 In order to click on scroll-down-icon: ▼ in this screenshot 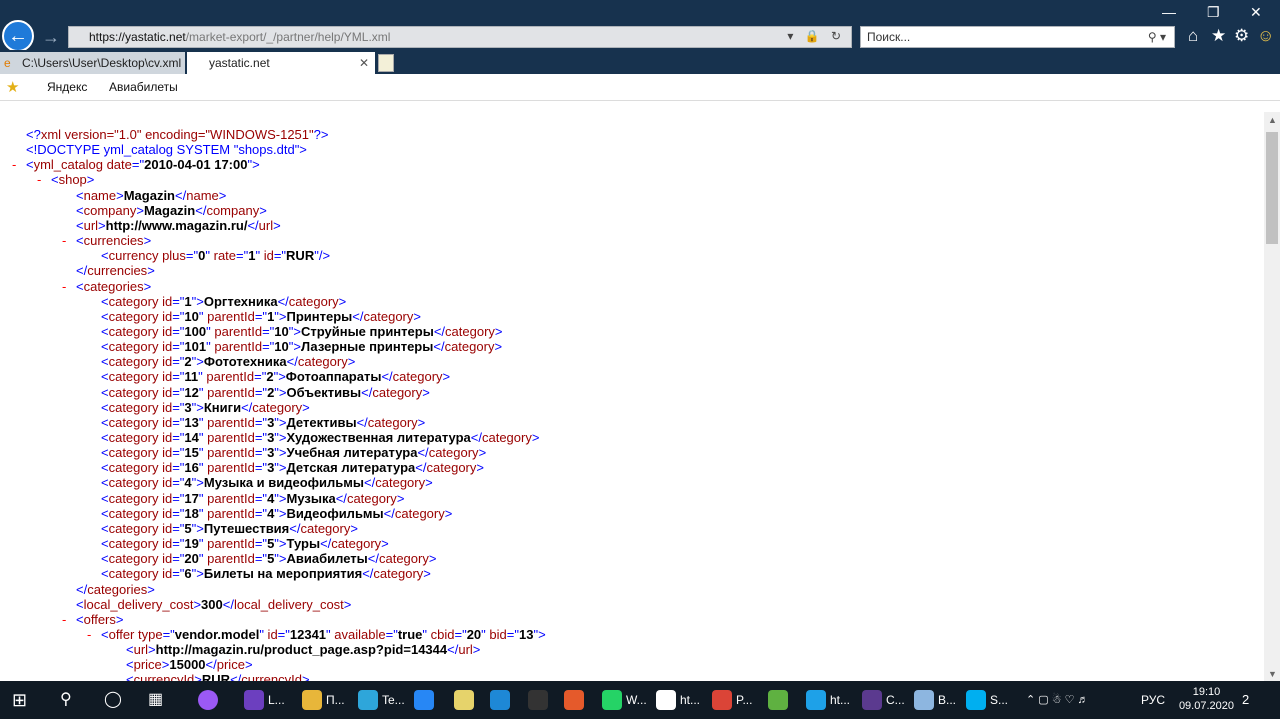, I will do `click(1272, 674)`.